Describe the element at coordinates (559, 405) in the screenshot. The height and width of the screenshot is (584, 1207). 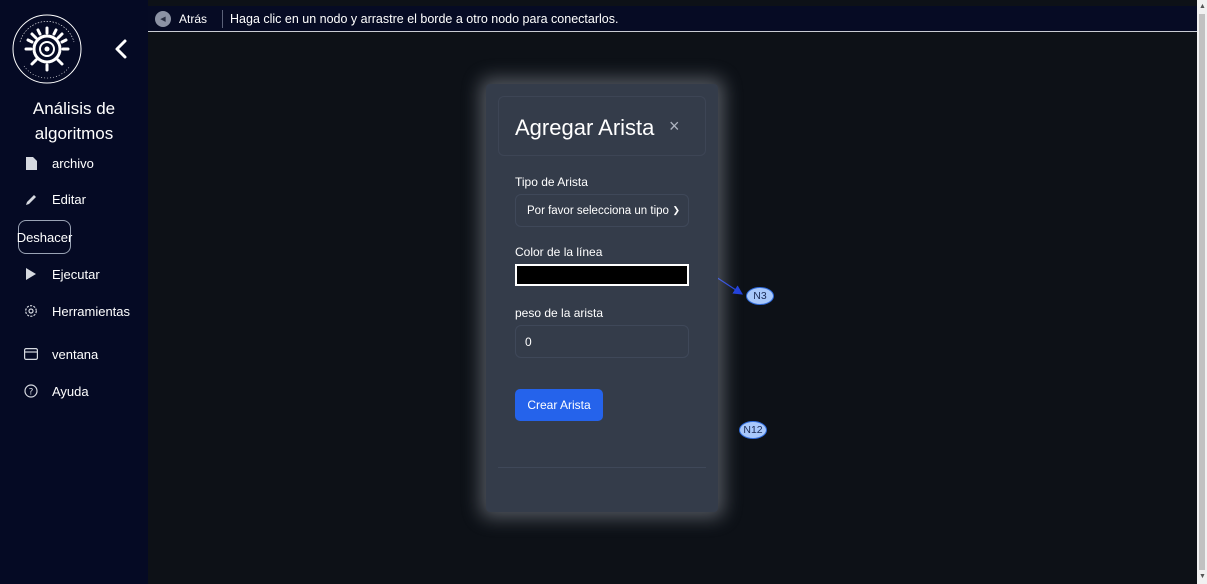
I see `create-edge-button: Crear Arista` at that location.